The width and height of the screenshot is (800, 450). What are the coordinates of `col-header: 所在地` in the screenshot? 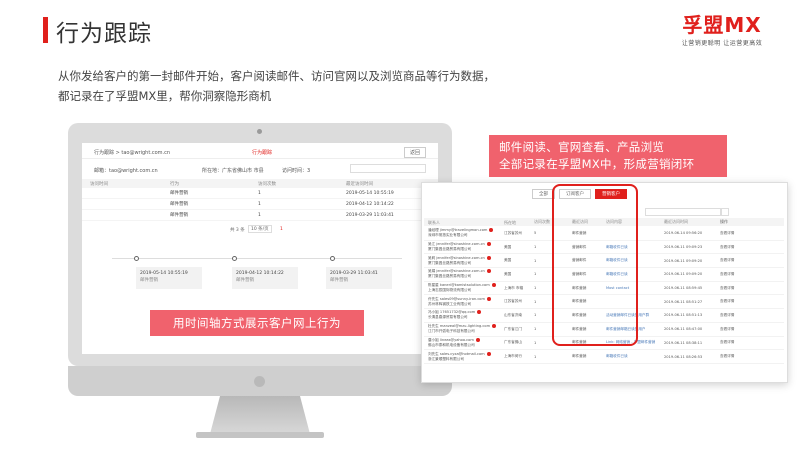 It's located at (510, 222).